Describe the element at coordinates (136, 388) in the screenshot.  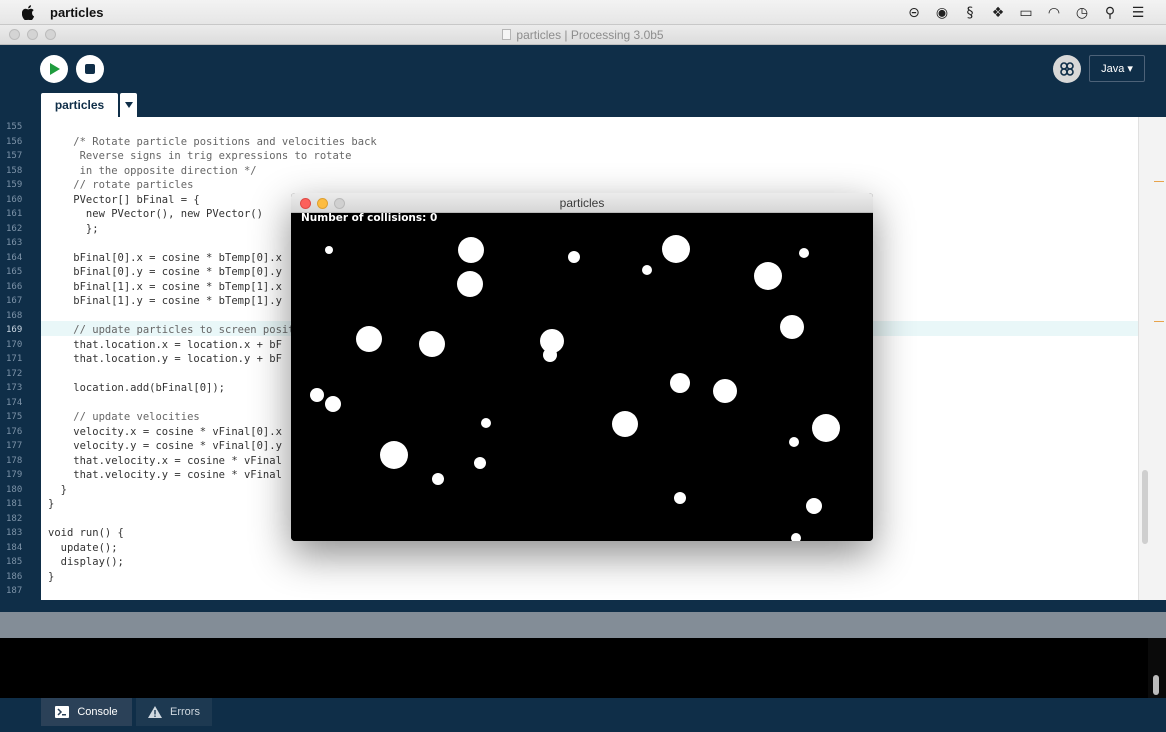
I see `code-line: location.add(bFinal[0]);` at that location.